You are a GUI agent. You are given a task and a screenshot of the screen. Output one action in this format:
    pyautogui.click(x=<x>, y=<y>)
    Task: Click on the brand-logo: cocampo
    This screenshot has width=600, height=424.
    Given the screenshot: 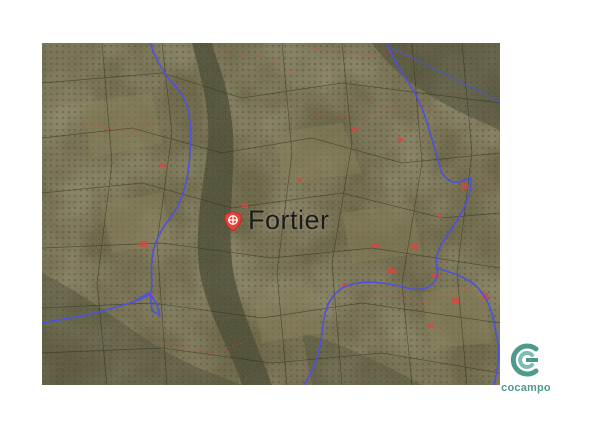 What is the action you would take?
    pyautogui.click(x=528, y=370)
    